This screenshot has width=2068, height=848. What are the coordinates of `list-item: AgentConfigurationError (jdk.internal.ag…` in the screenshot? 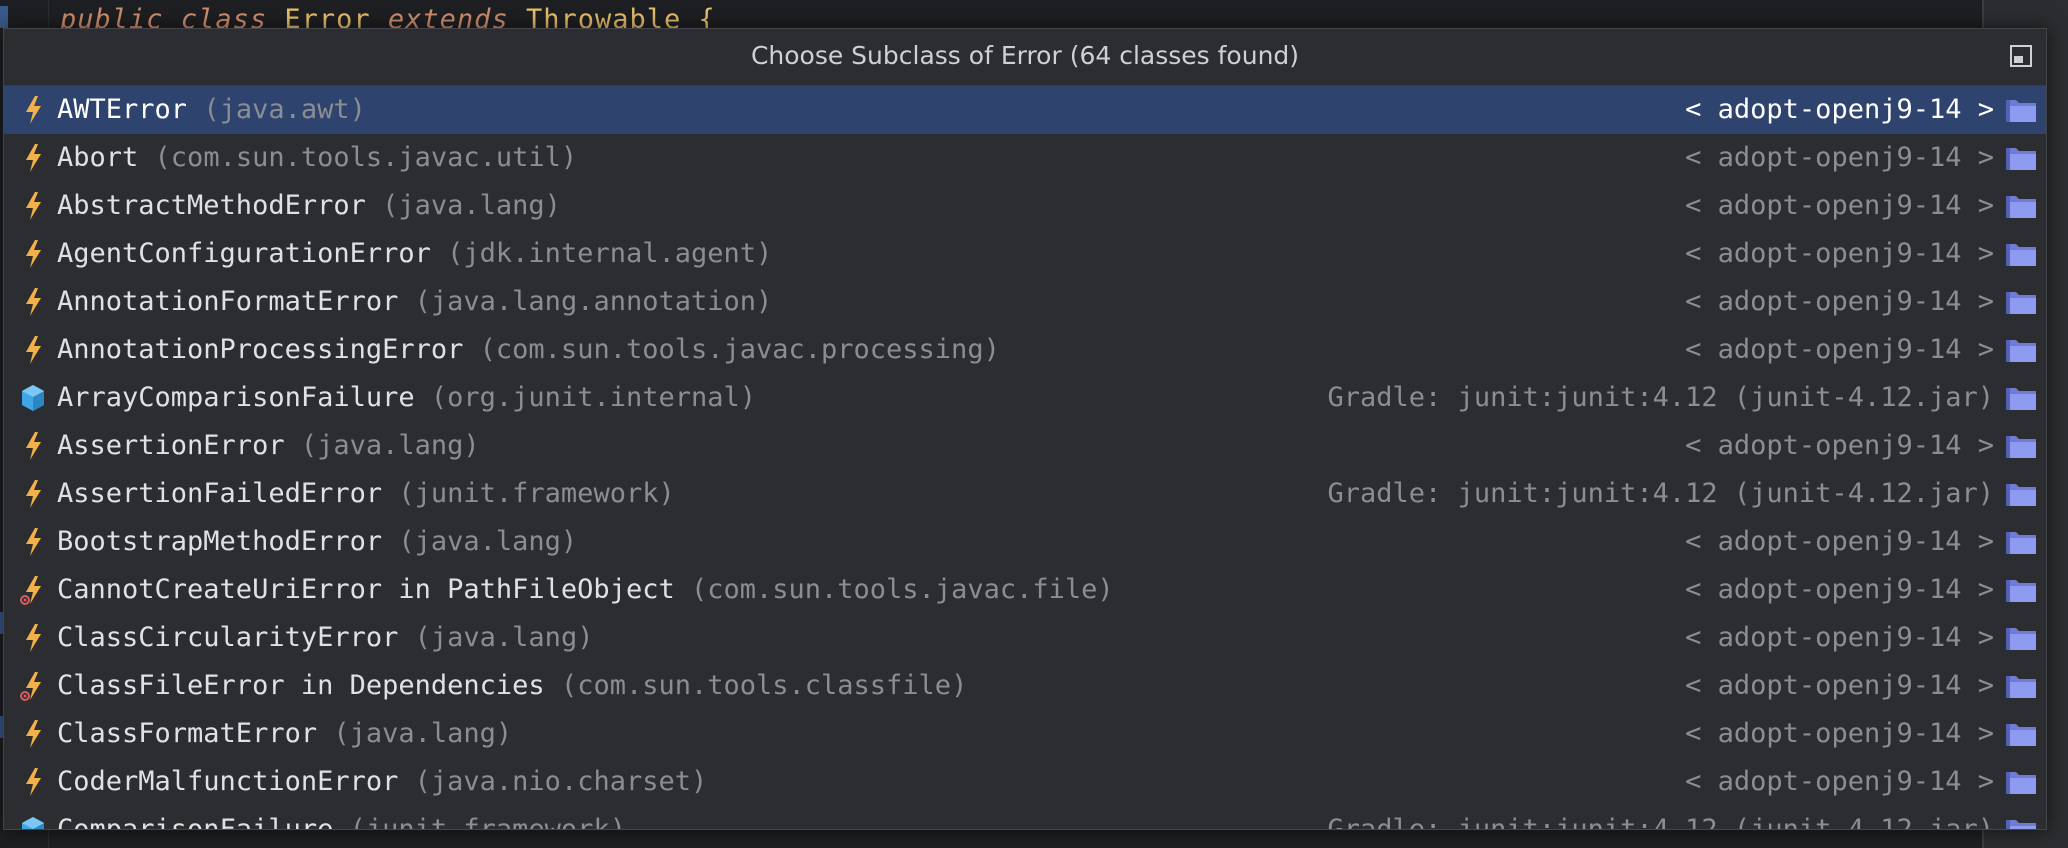 It's located at (1025, 254).